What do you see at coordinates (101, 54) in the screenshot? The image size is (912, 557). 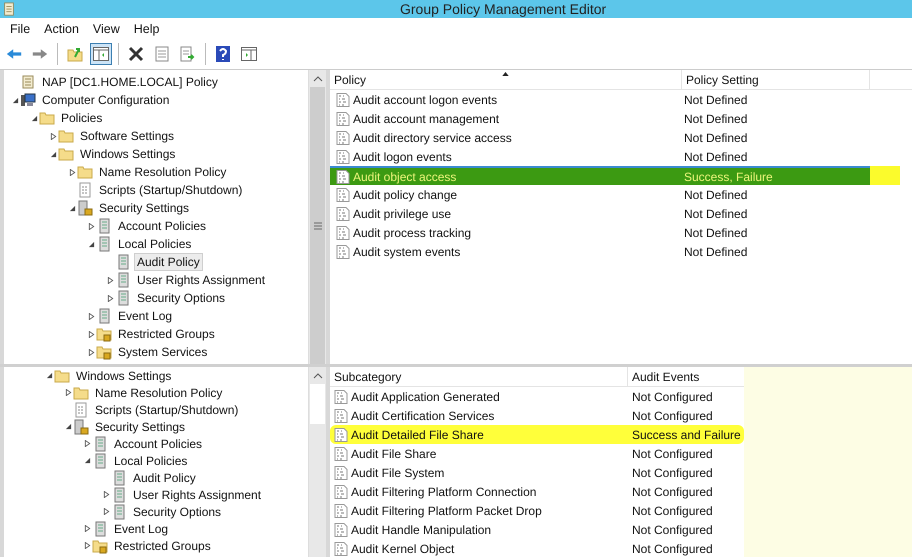 I see `show-tree-button` at bounding box center [101, 54].